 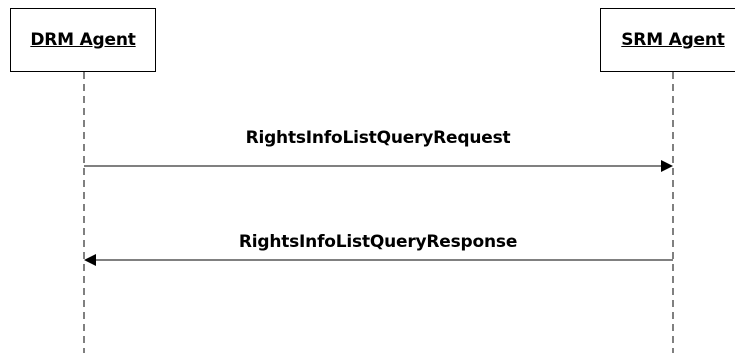 I want to click on response-arrowhead, so click(x=90, y=260).